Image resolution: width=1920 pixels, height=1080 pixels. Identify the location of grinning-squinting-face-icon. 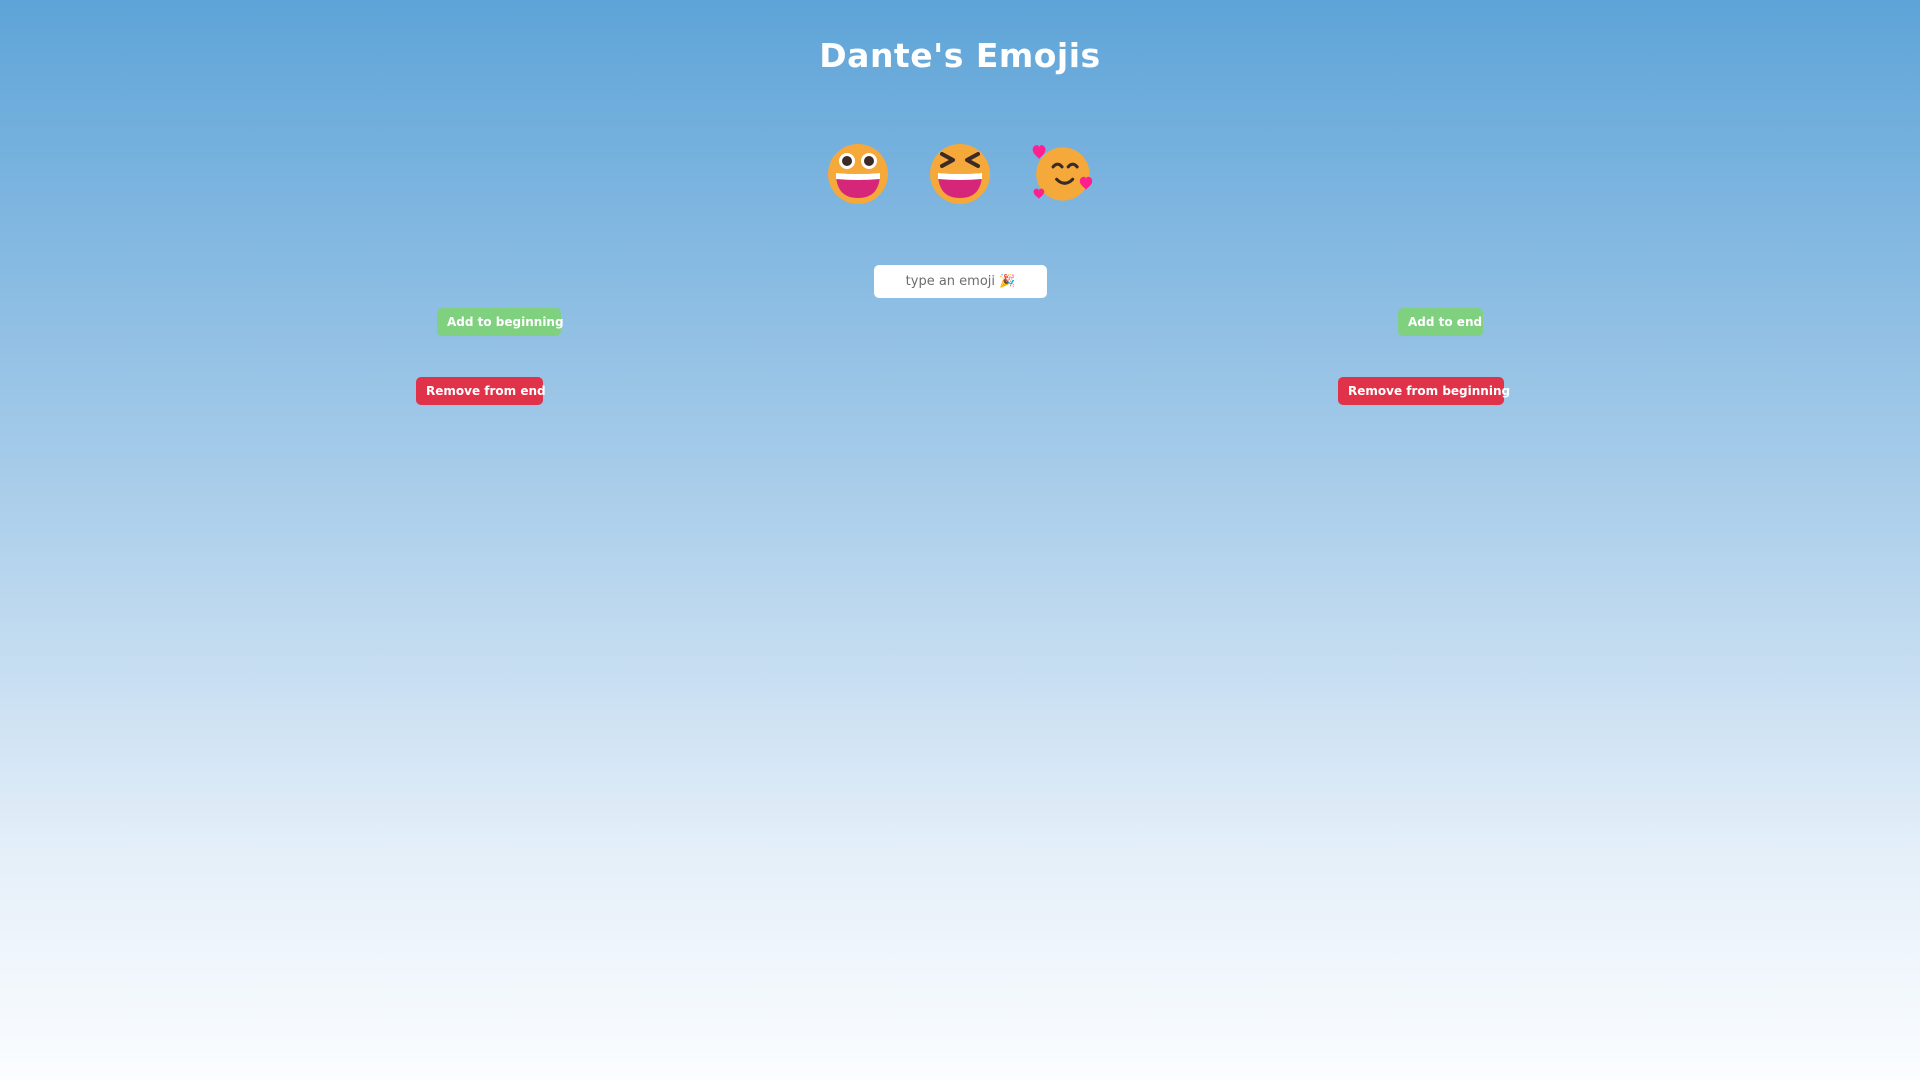
(960, 174).